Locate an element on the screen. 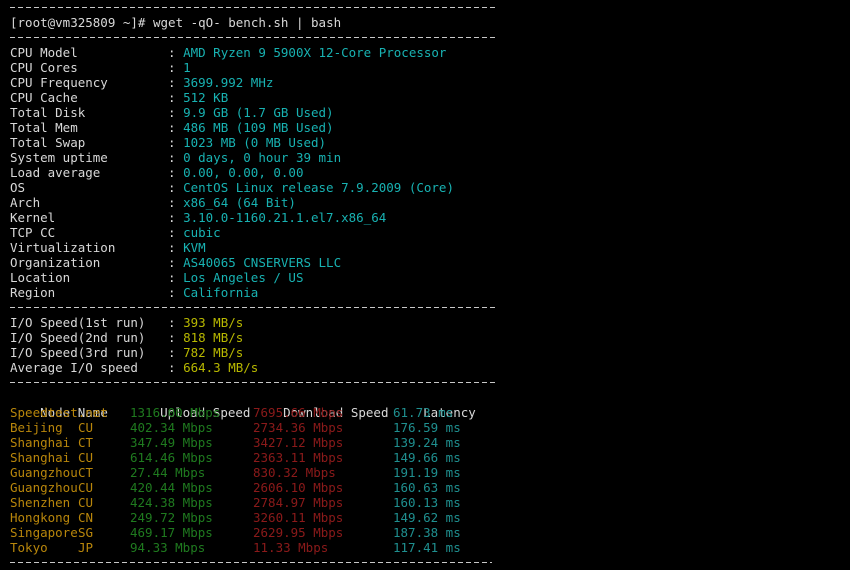 Image resolution: width=850 pixels, height=570 pixels. sysinfo-label: OS is located at coordinates (18, 187).